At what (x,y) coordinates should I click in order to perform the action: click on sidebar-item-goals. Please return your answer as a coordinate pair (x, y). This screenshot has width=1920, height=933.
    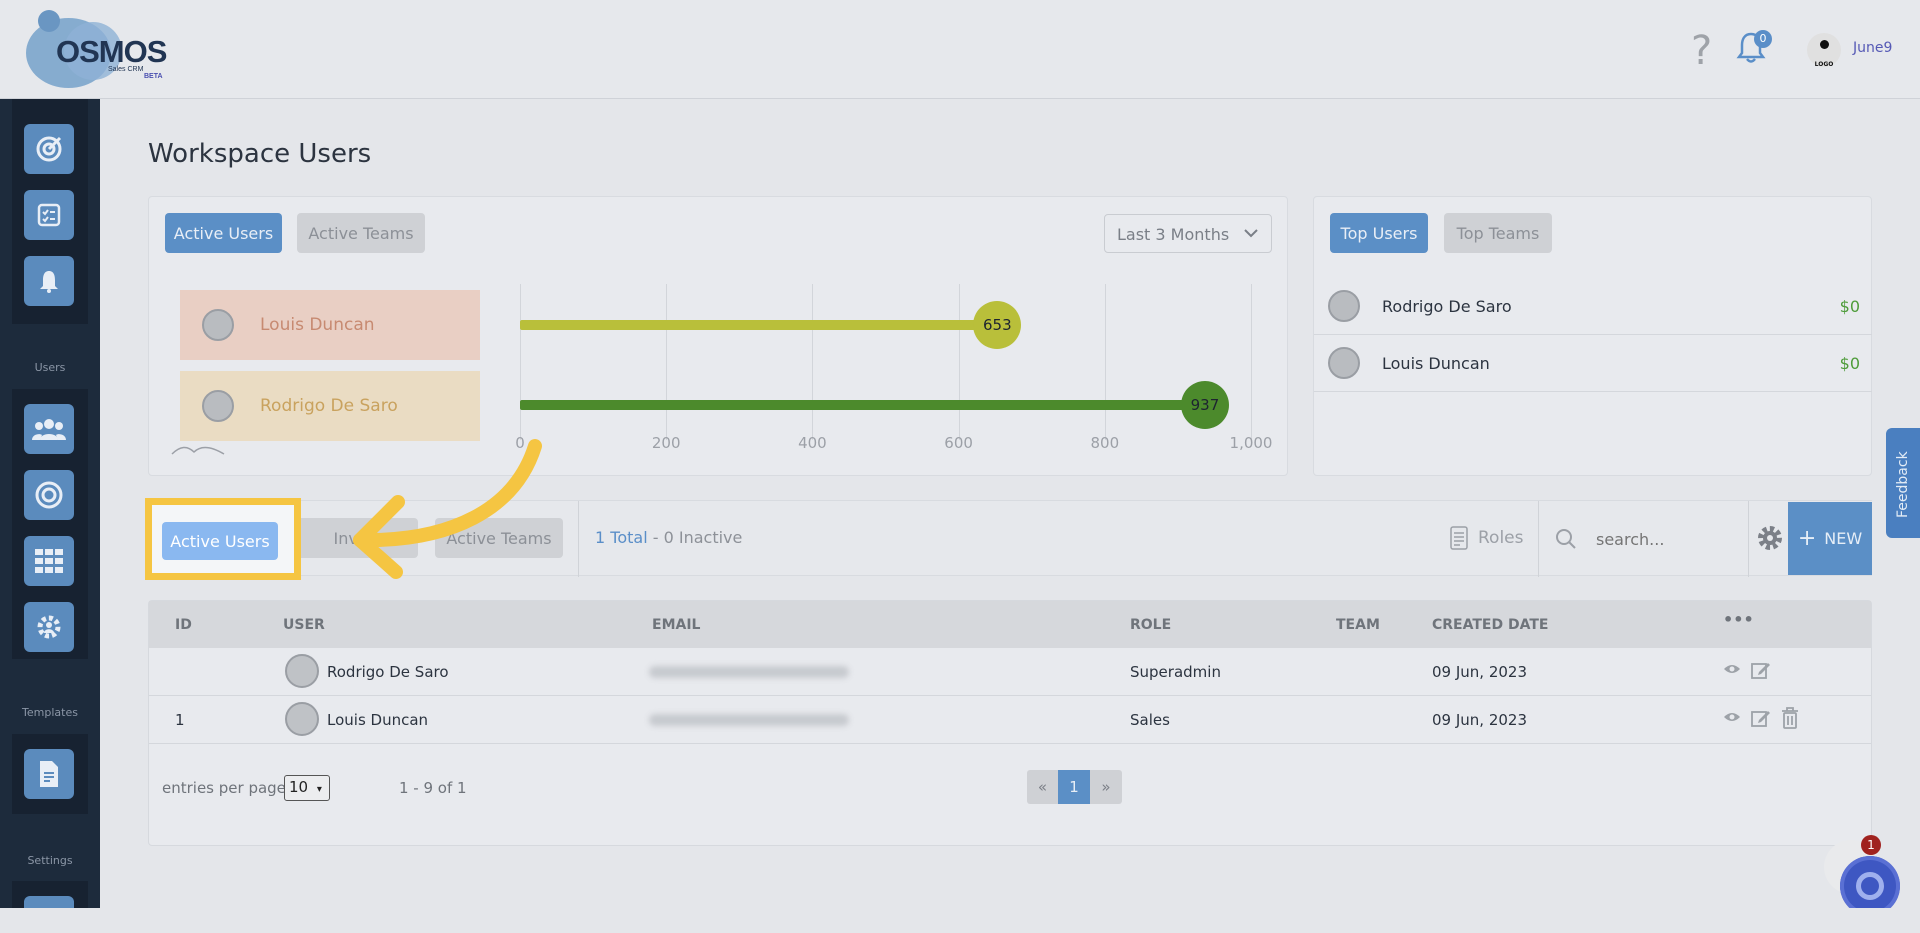
    Looking at the image, I should click on (49, 495).